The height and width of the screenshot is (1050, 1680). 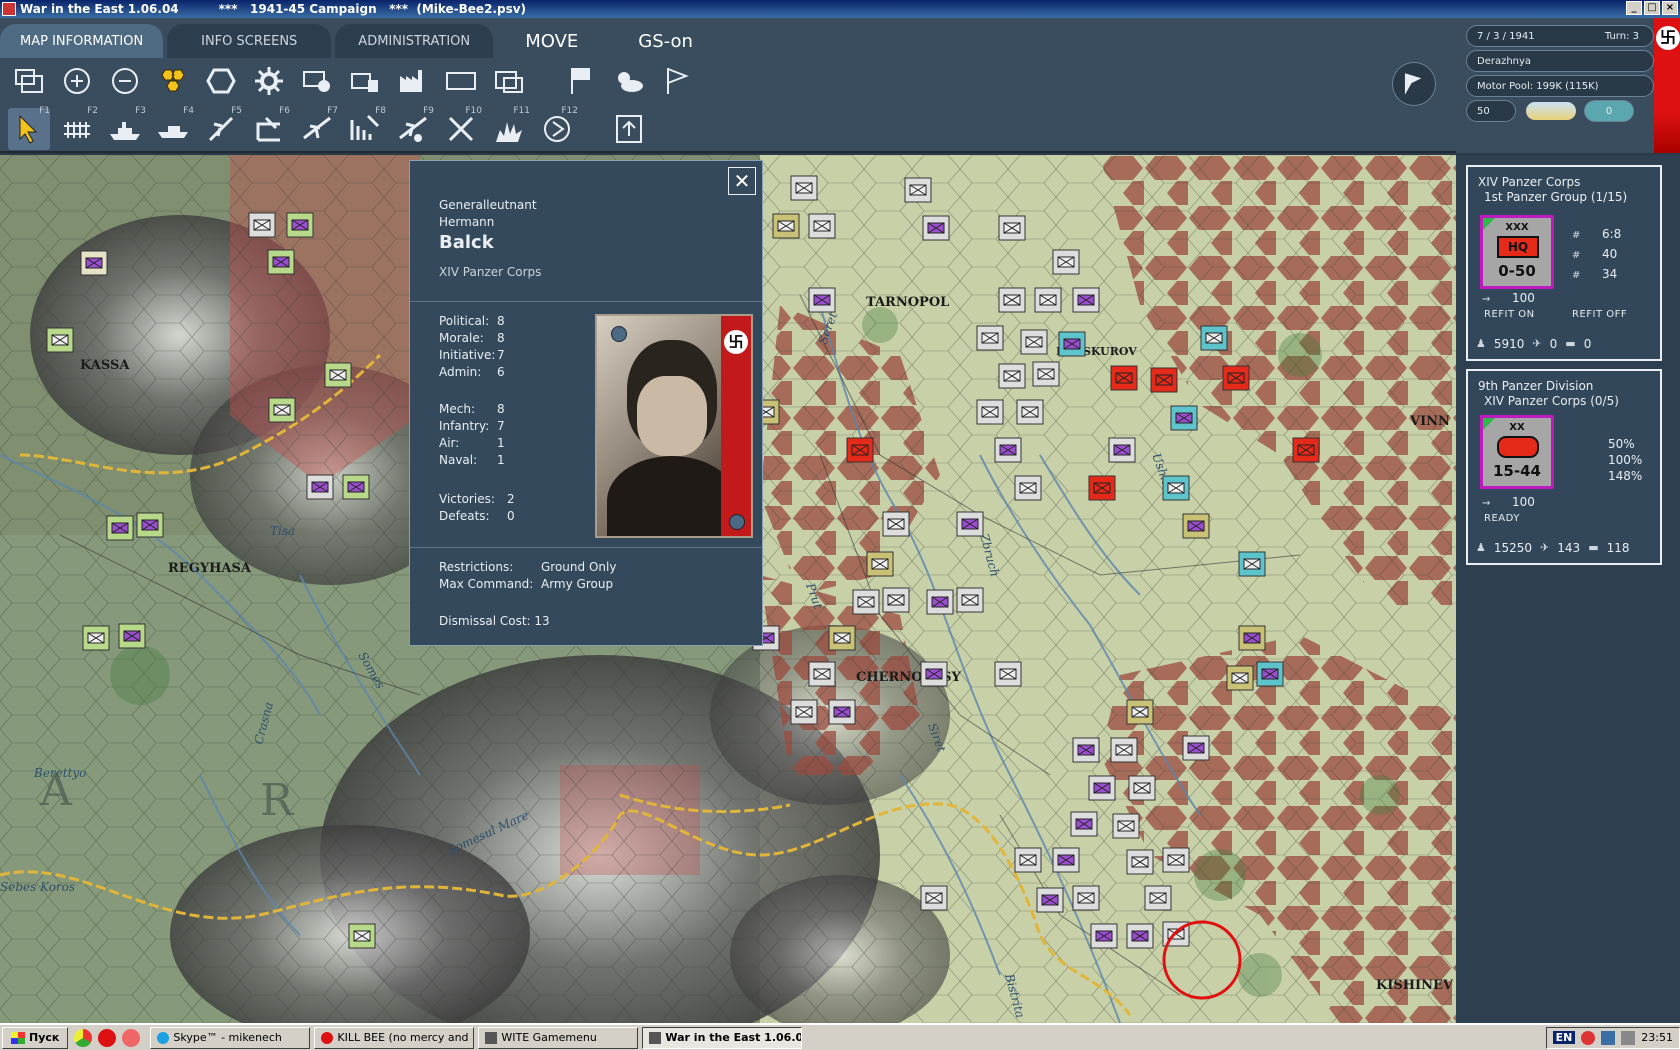 I want to click on upload-icon, so click(x=629, y=129).